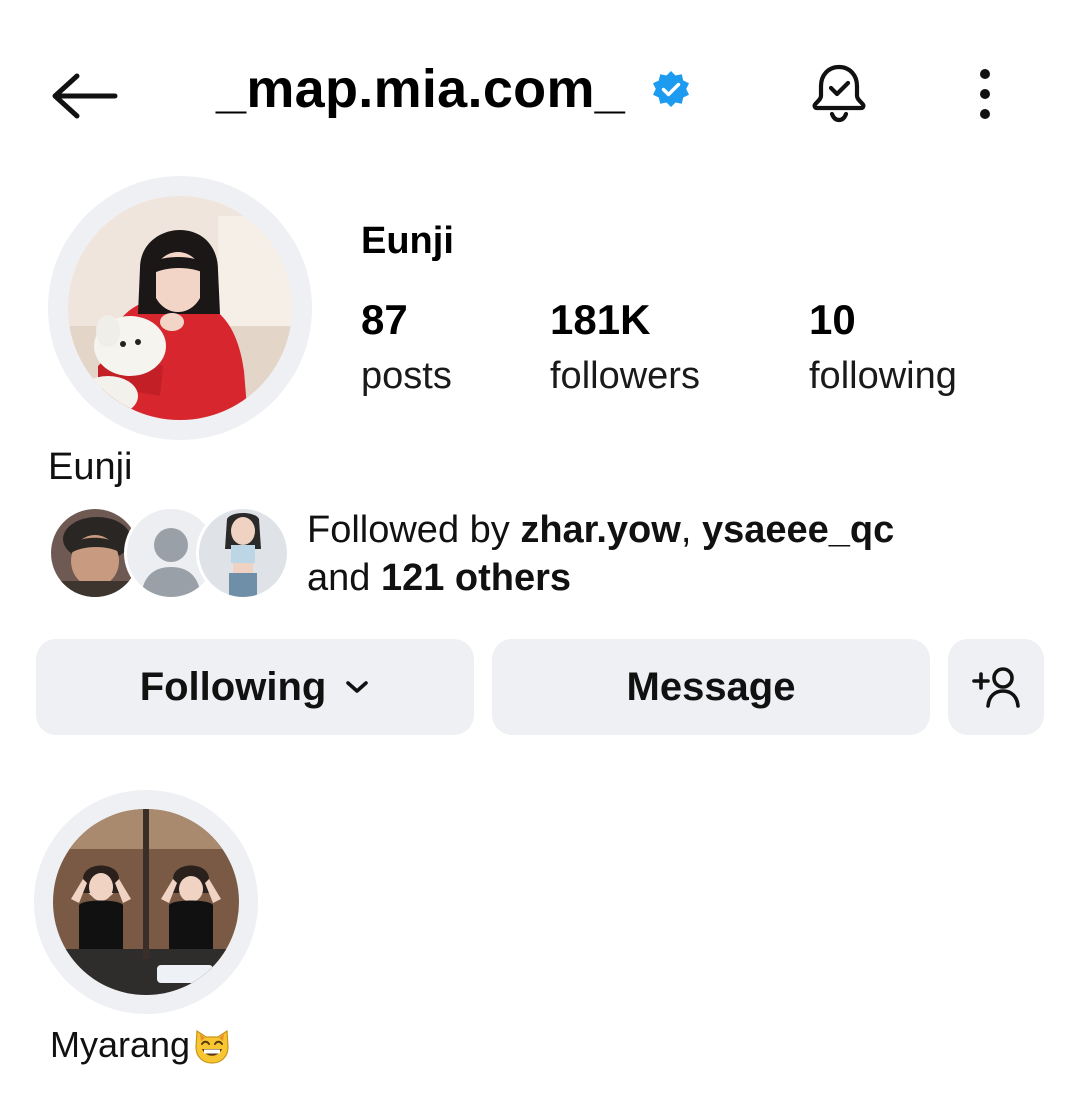 The image size is (1080, 1108). What do you see at coordinates (344, 578) in the screenshot?
I see `followed-by-and: and` at bounding box center [344, 578].